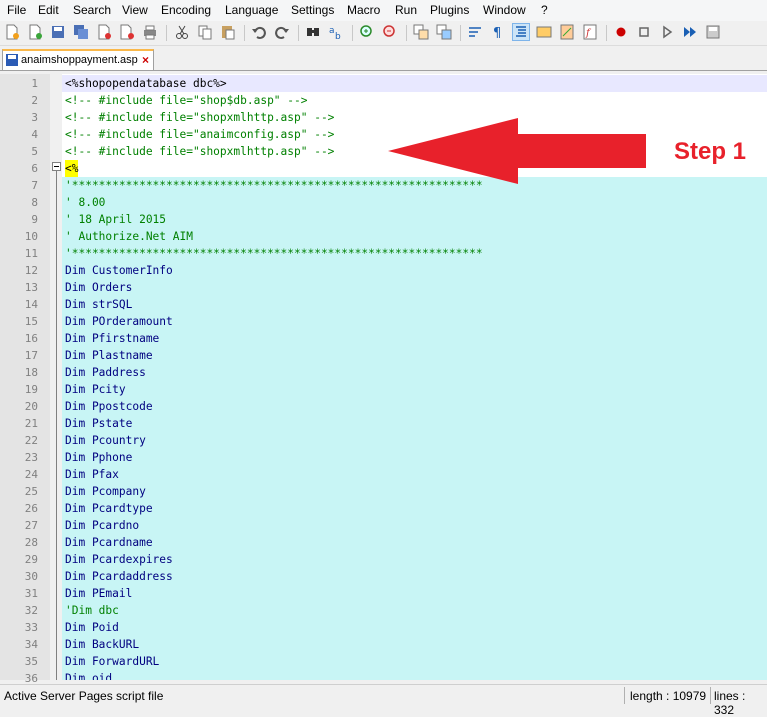 This screenshot has height=717, width=767. I want to click on close-icon, so click(104, 32).